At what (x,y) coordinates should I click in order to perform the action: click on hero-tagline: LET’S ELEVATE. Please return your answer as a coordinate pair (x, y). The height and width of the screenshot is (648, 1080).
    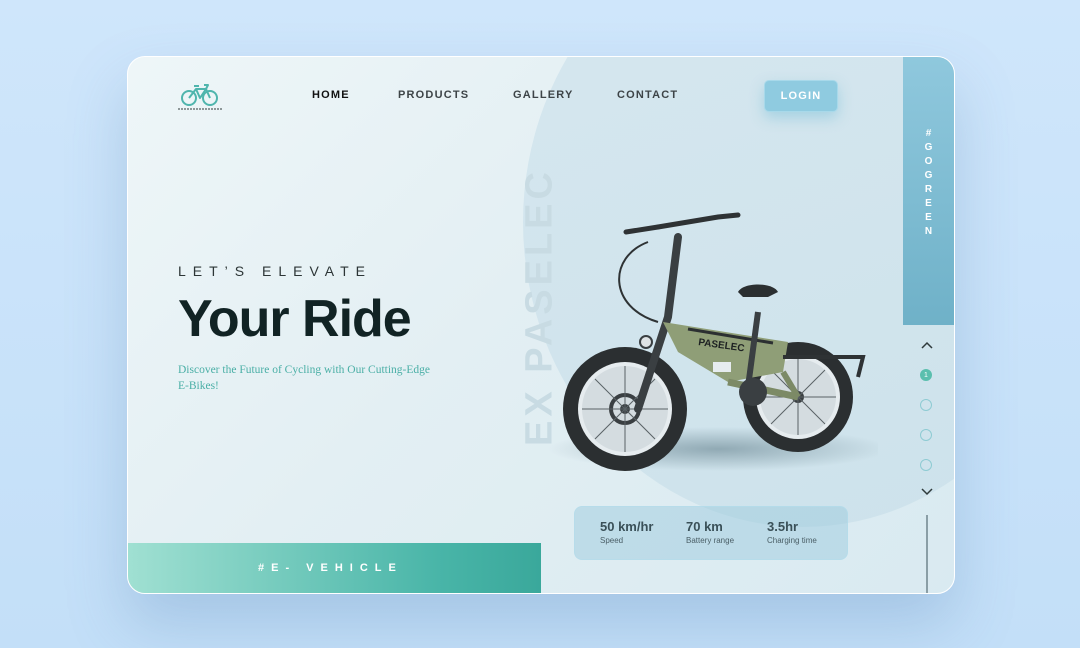
    Looking at the image, I should click on (275, 271).